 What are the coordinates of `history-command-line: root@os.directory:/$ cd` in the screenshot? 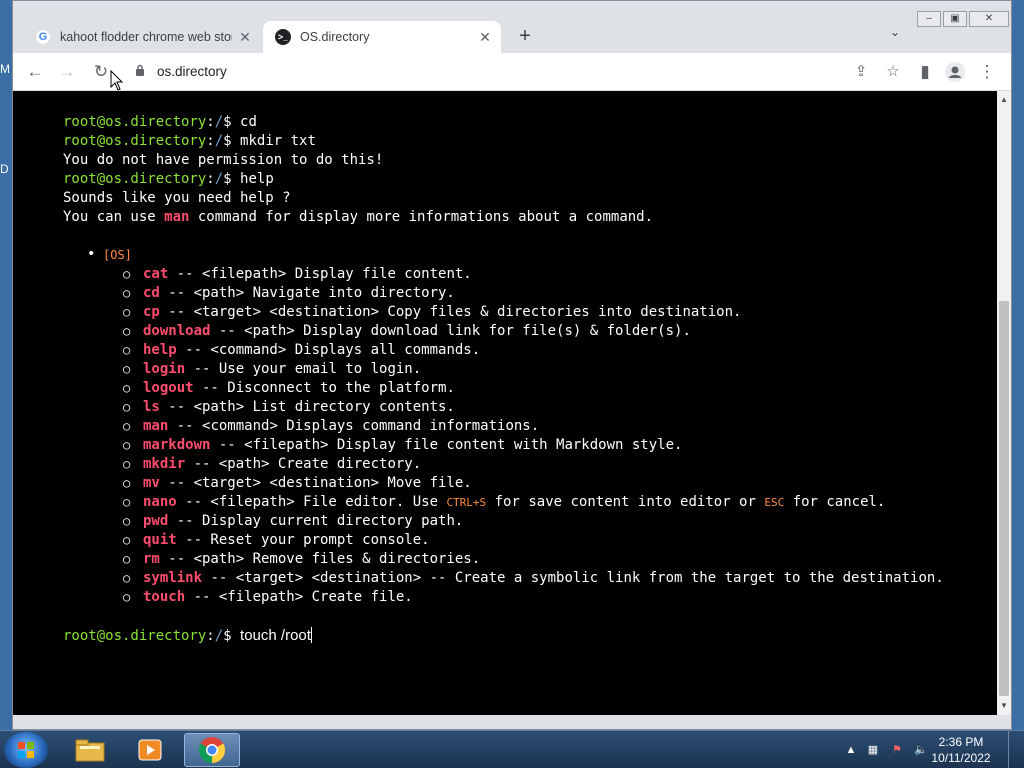 It's located at (528, 122).